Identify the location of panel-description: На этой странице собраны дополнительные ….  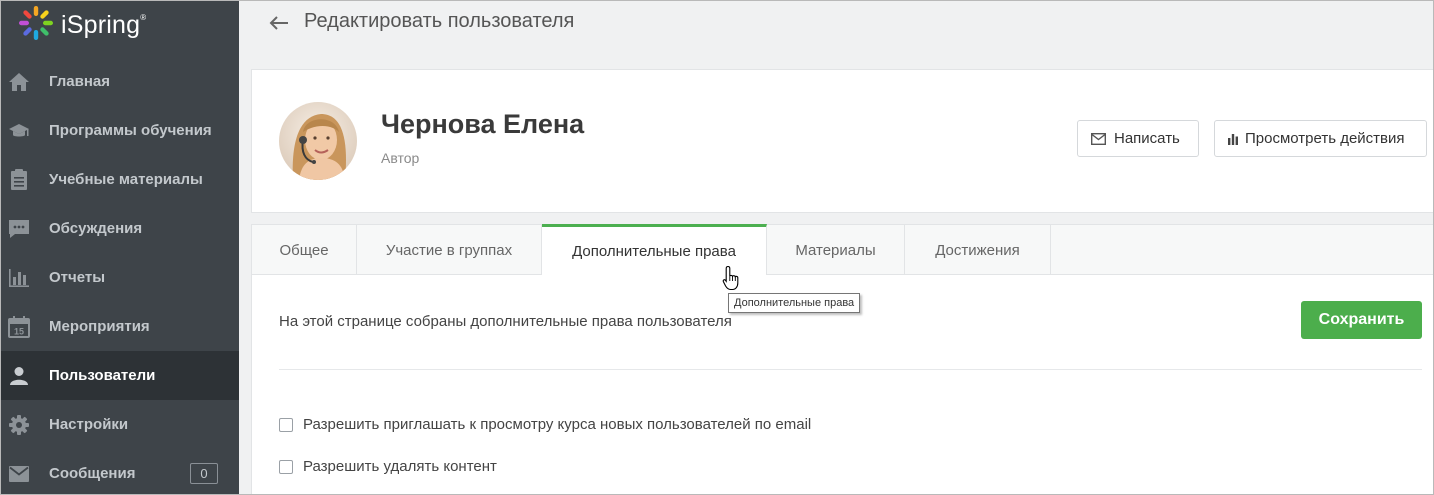
(505, 321).